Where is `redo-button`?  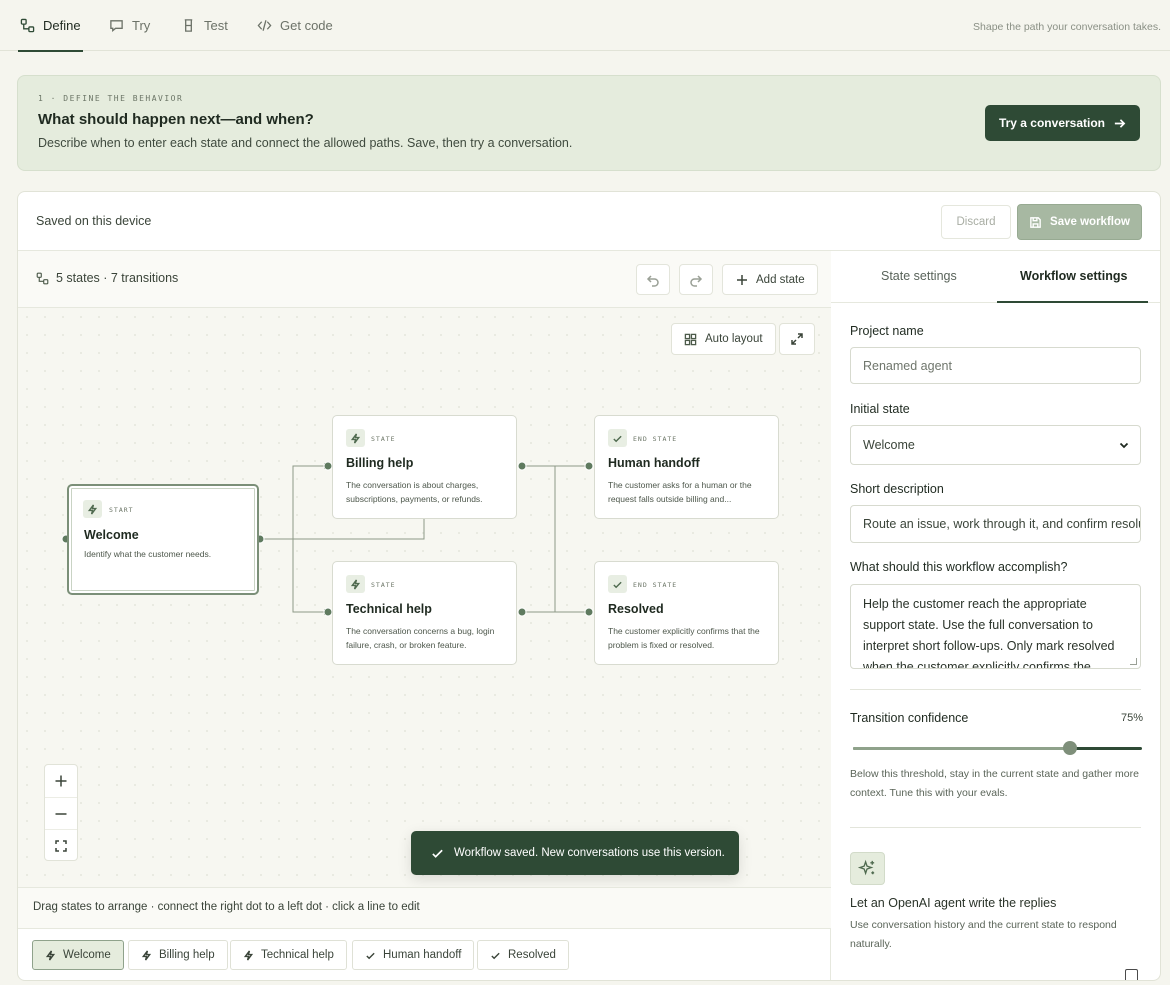 redo-button is located at coordinates (696, 279).